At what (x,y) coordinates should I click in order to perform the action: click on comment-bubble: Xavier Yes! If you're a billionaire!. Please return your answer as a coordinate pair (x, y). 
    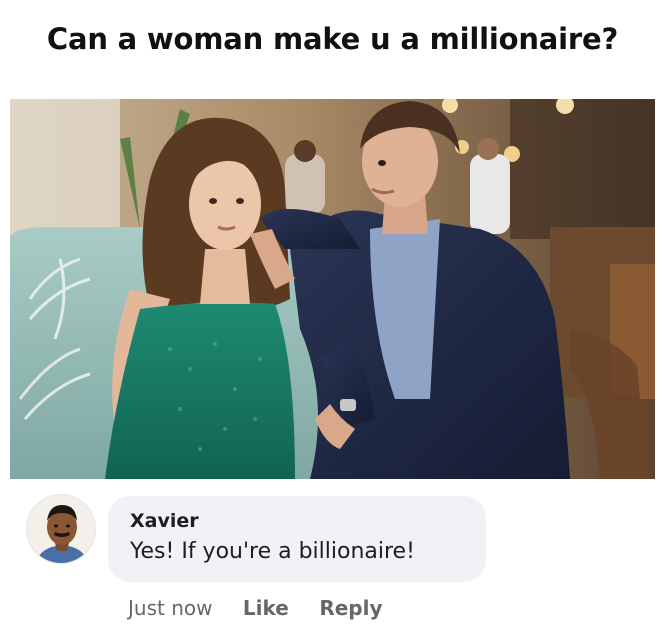
    Looking at the image, I should click on (297, 539).